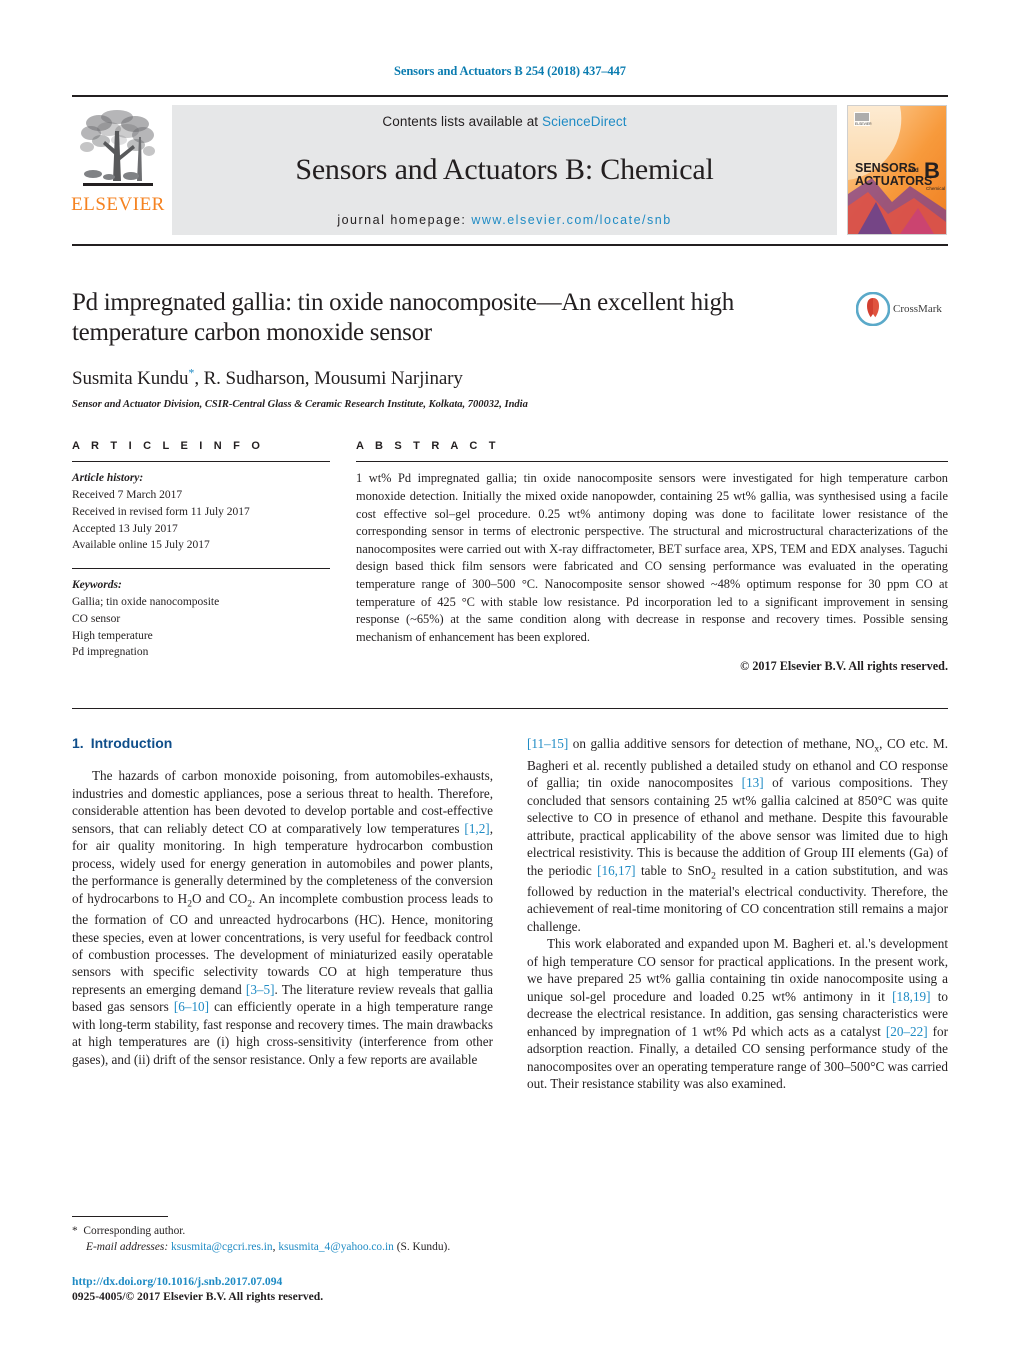  I want to click on corresponding-author-line: * Corresponding author., so click(282, 1231).